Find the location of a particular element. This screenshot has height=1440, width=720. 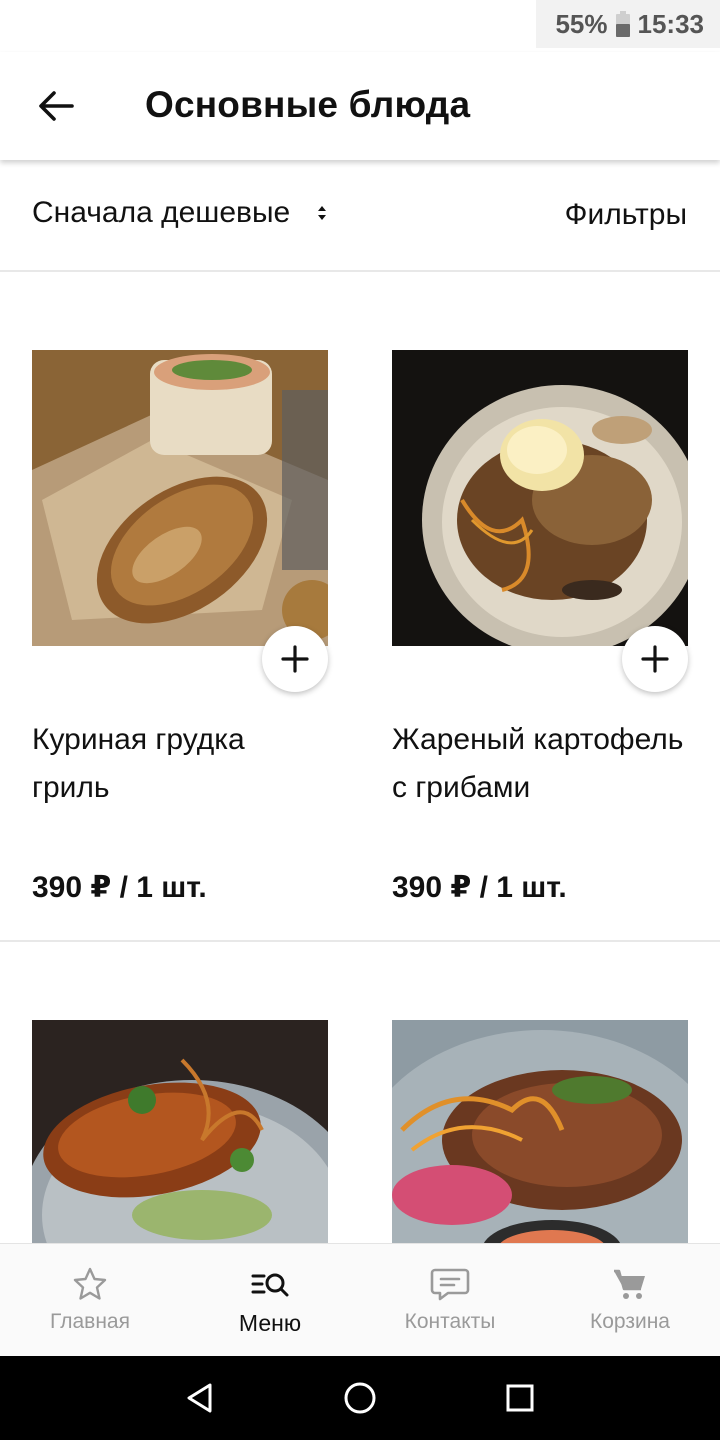

status-indicators: 55% 15:33 is located at coordinates (628, 24).